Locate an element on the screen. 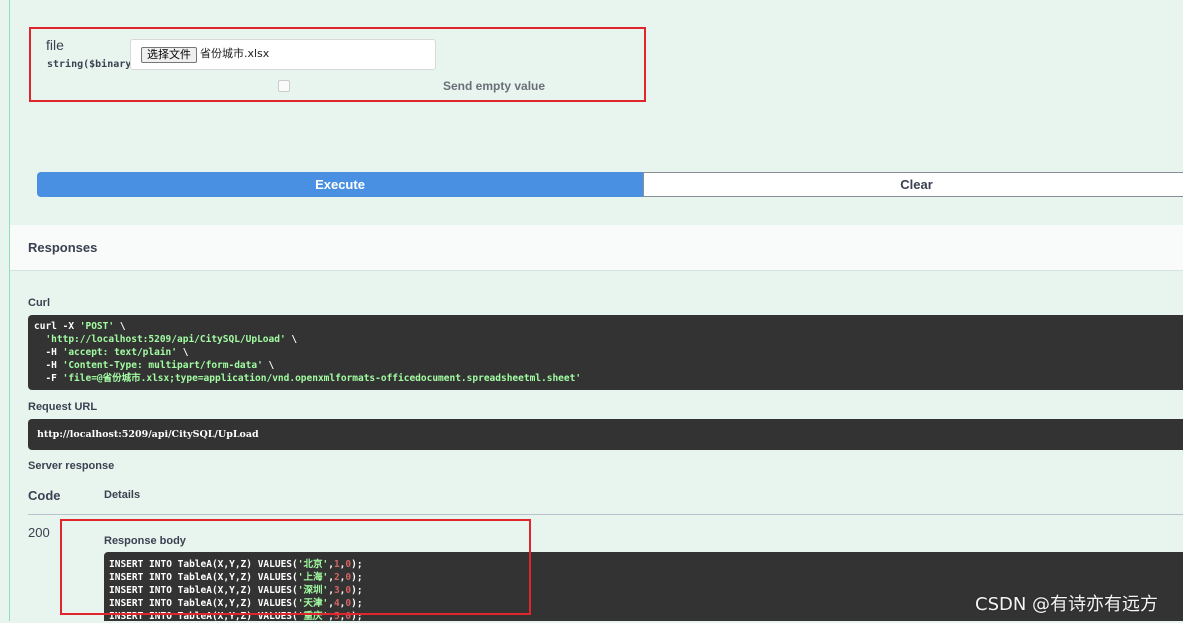 The height and width of the screenshot is (623, 1183). curl-line: -H 'accept: text/plain' \ is located at coordinates (608, 352).